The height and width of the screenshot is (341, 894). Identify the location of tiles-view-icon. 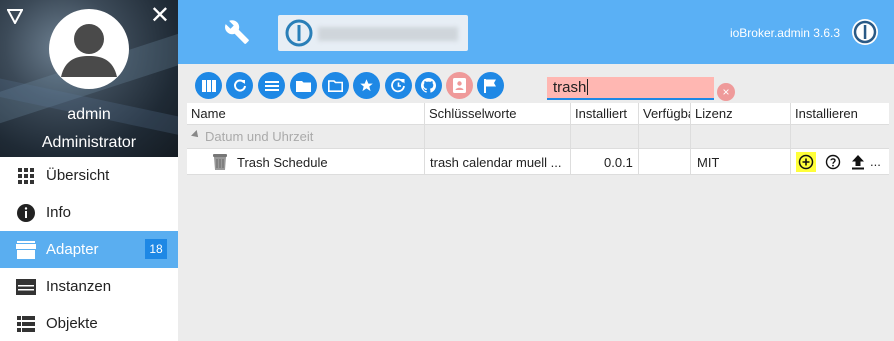
(208, 85).